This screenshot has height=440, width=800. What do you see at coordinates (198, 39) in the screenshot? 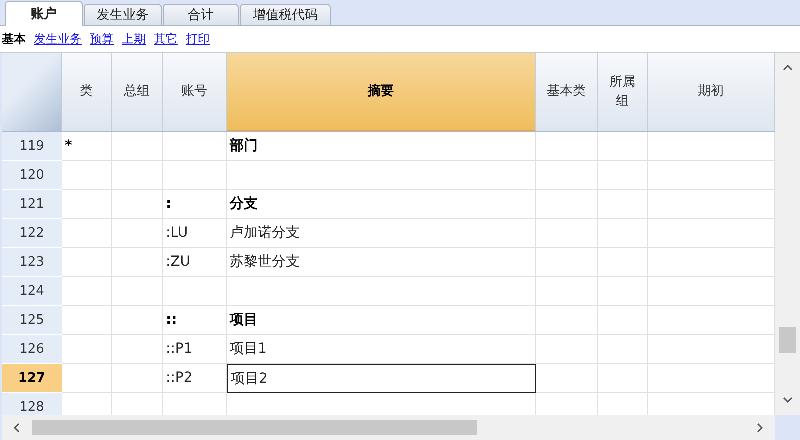
I see `view-link: 打印` at bounding box center [198, 39].